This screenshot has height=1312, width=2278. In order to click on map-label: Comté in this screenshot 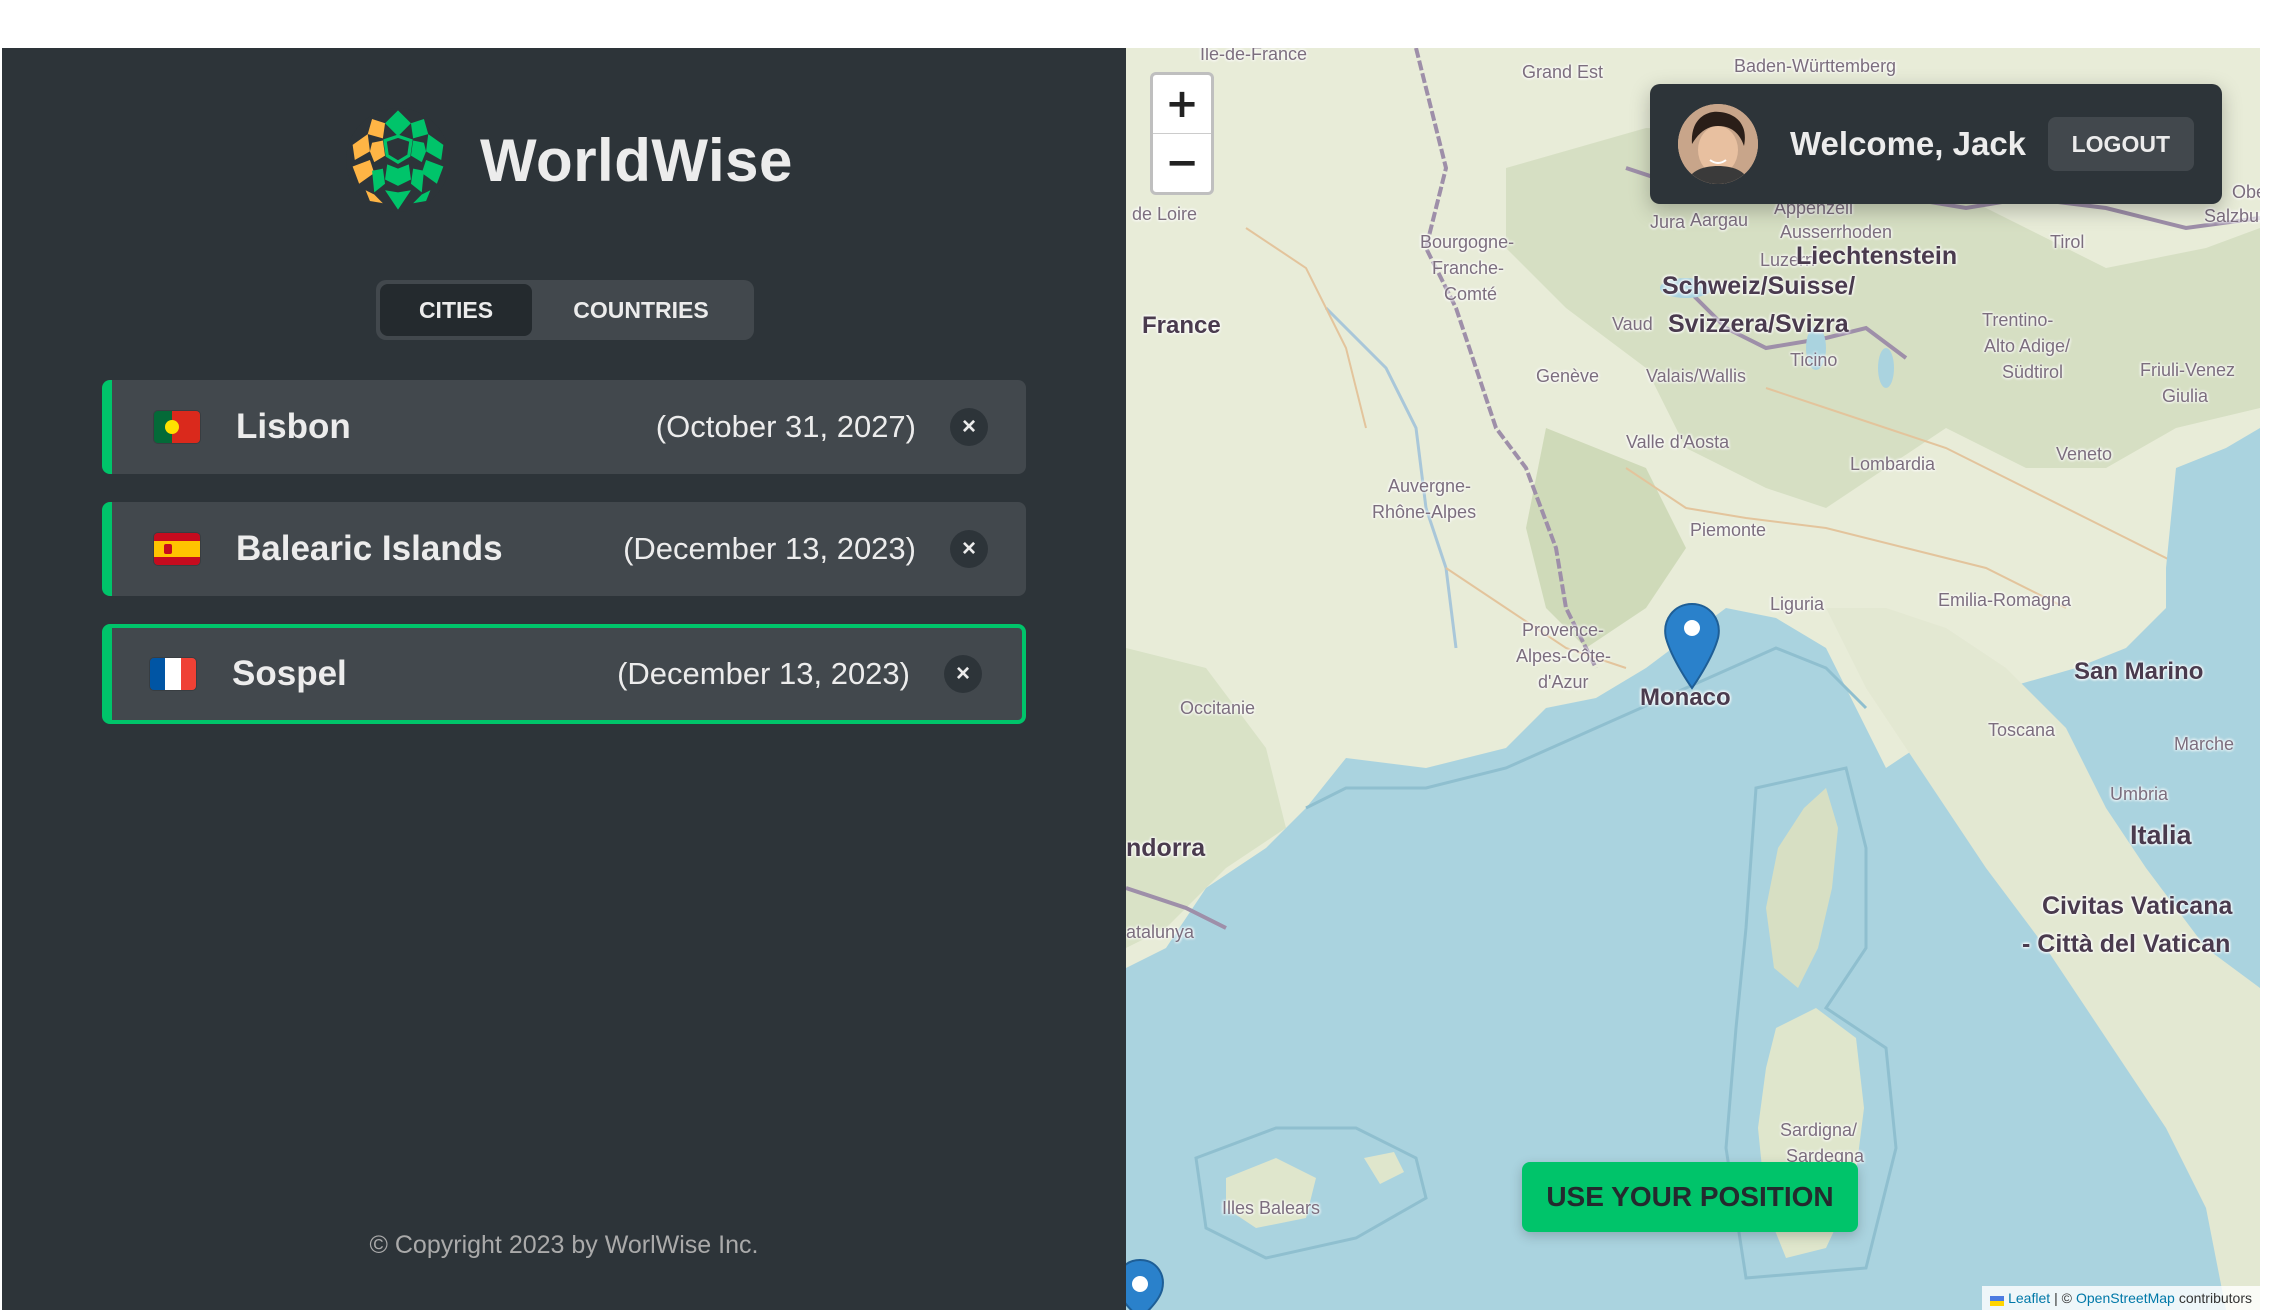, I will do `click(1471, 294)`.